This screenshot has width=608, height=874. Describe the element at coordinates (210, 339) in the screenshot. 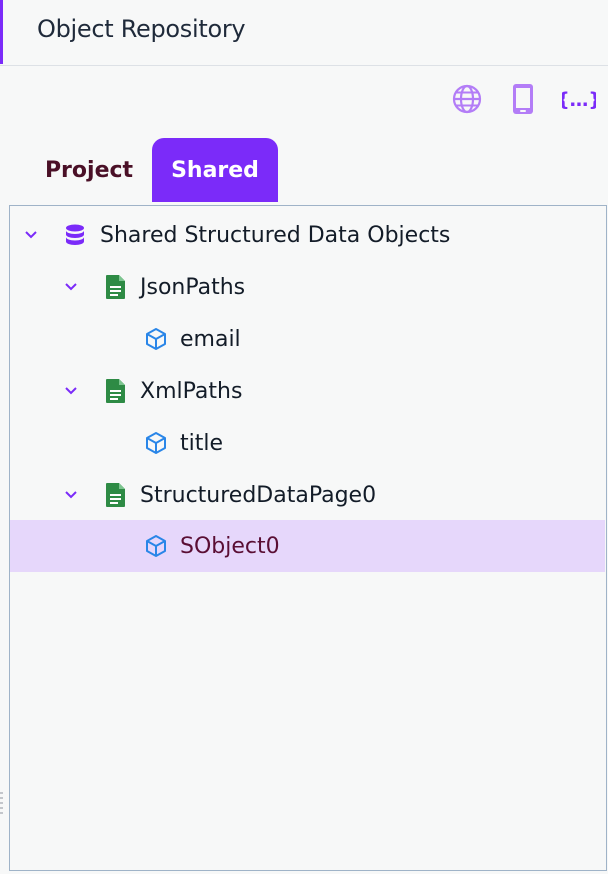

I see `tree-node-label: email` at that location.